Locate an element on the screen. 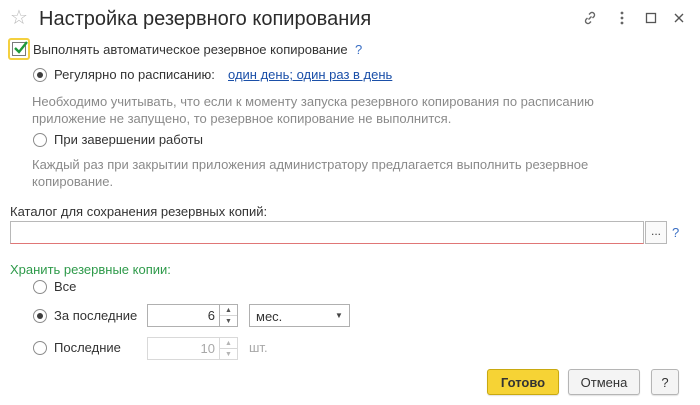  on-exit-label: При завершении работы is located at coordinates (128, 139).